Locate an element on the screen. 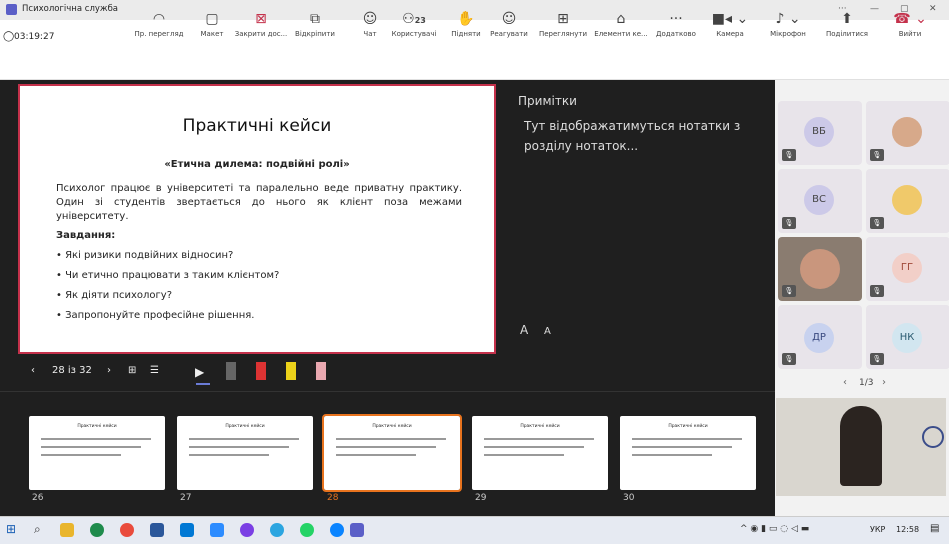 This screenshot has width=949, height=544. view-icon: ◠ is located at coordinates (159, 19).